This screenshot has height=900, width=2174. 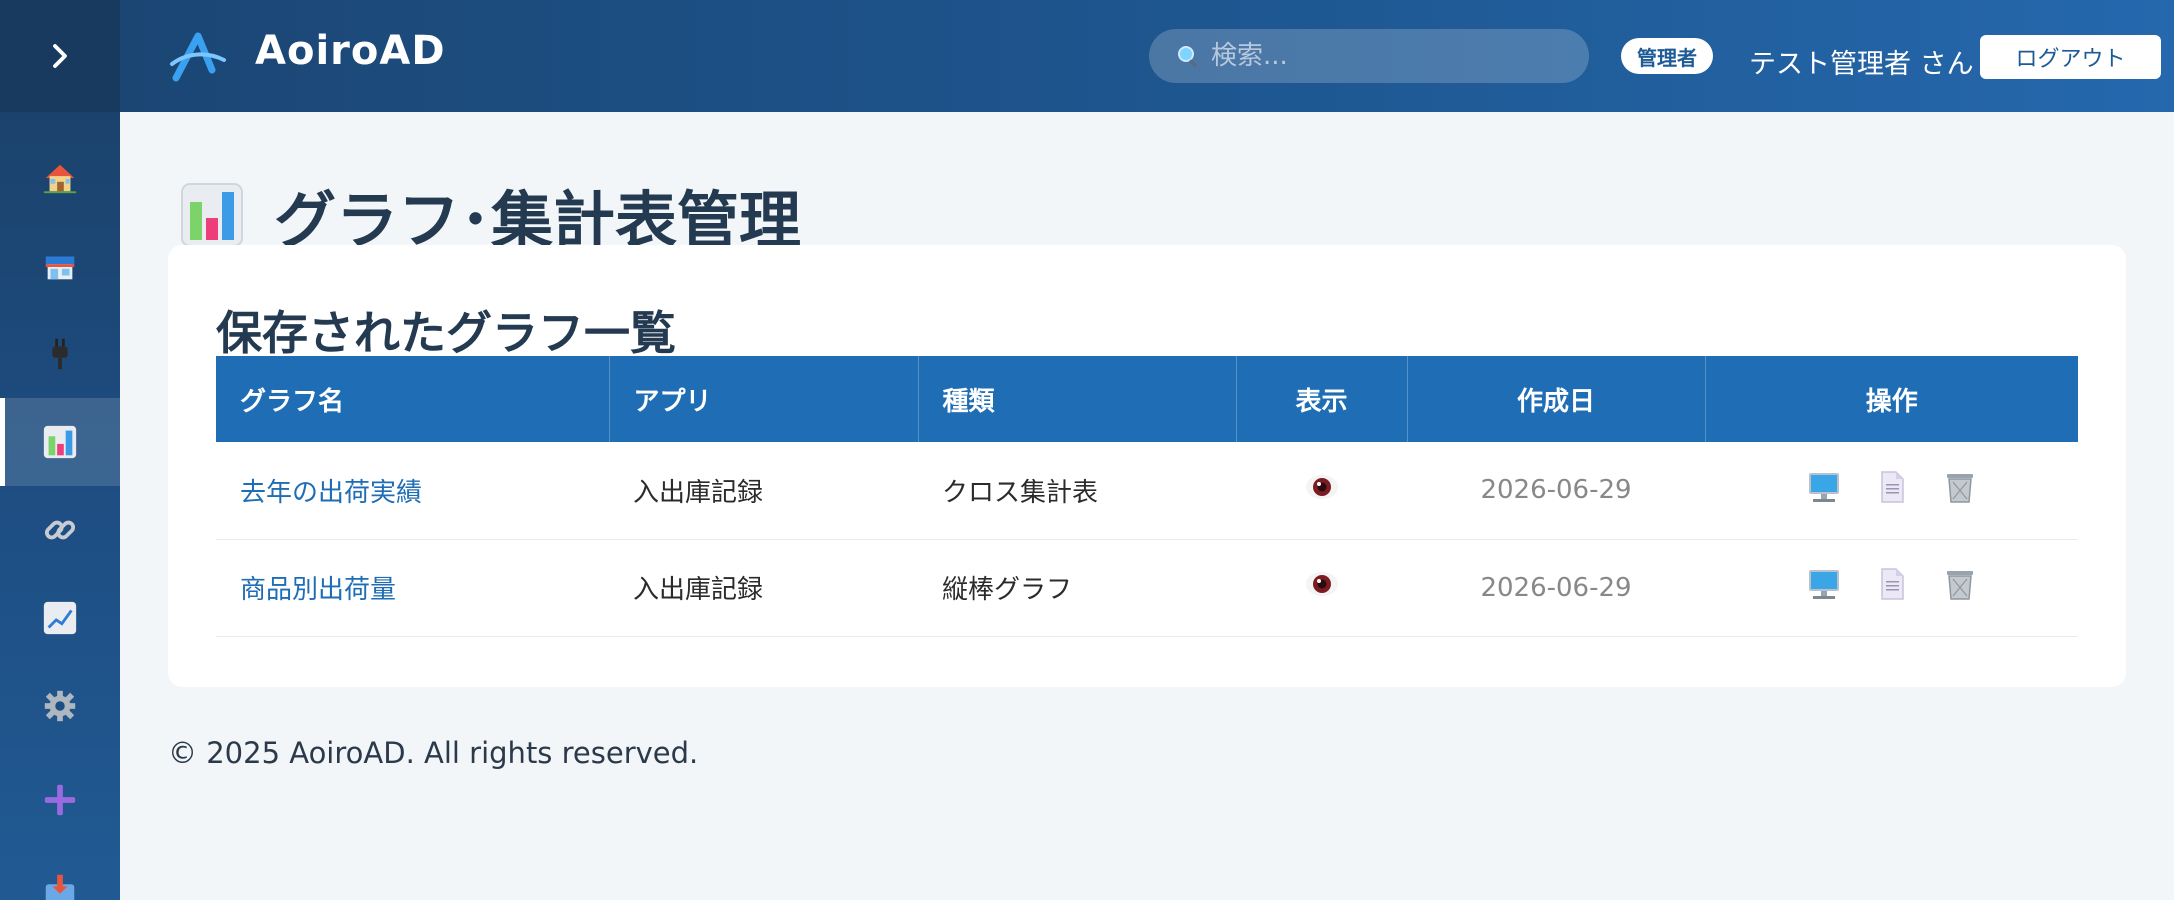 What do you see at coordinates (446, 333) in the screenshot?
I see `card-title: 保存されたグラフ一覧` at bounding box center [446, 333].